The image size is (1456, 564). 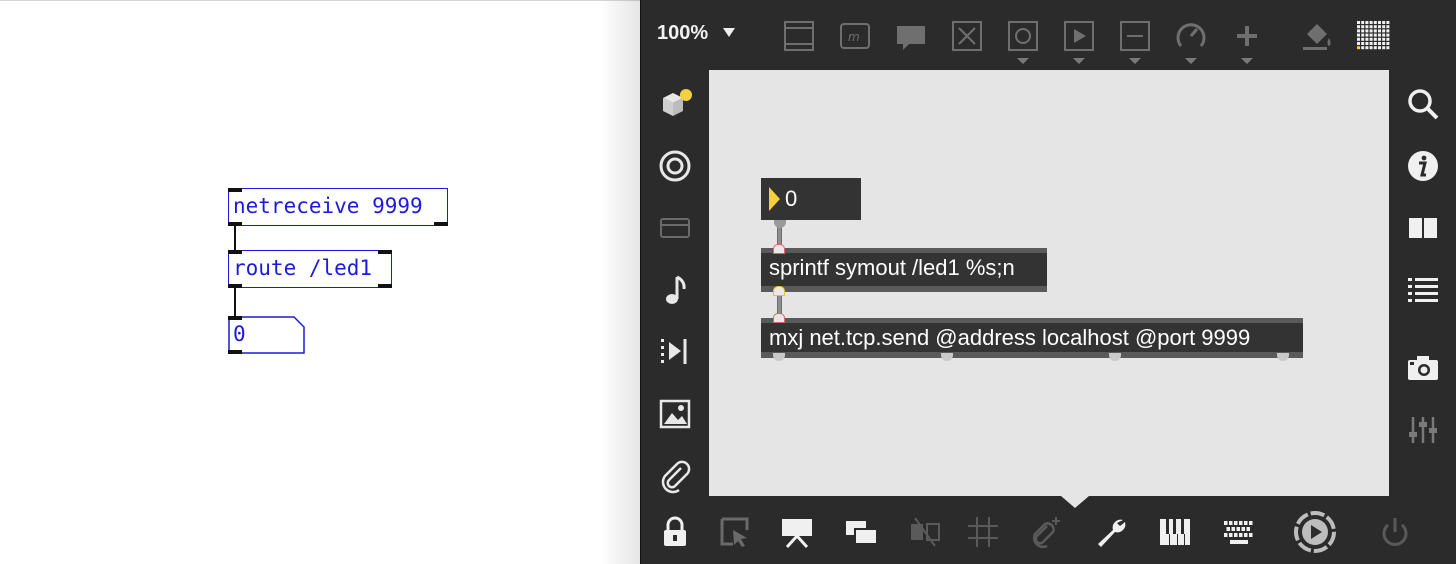 I want to click on bottom-toolbar, so click(x=1048, y=532).